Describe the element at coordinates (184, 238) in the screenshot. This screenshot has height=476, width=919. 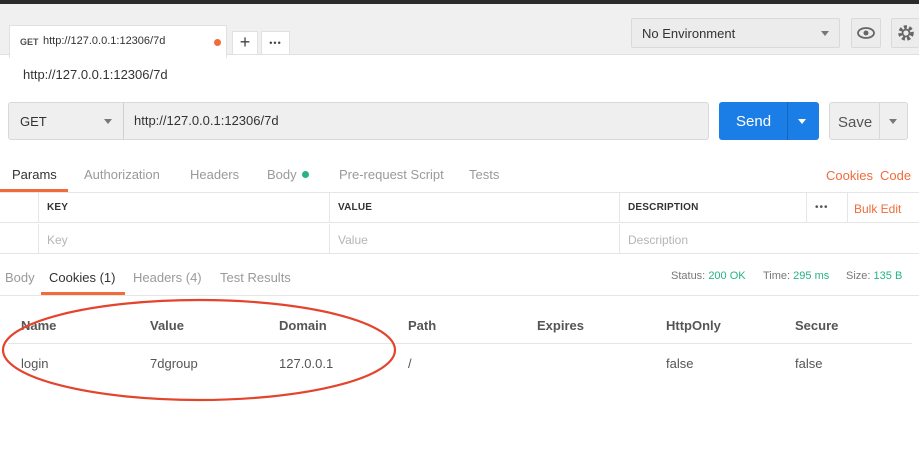
I see `param-key-input: Key` at that location.